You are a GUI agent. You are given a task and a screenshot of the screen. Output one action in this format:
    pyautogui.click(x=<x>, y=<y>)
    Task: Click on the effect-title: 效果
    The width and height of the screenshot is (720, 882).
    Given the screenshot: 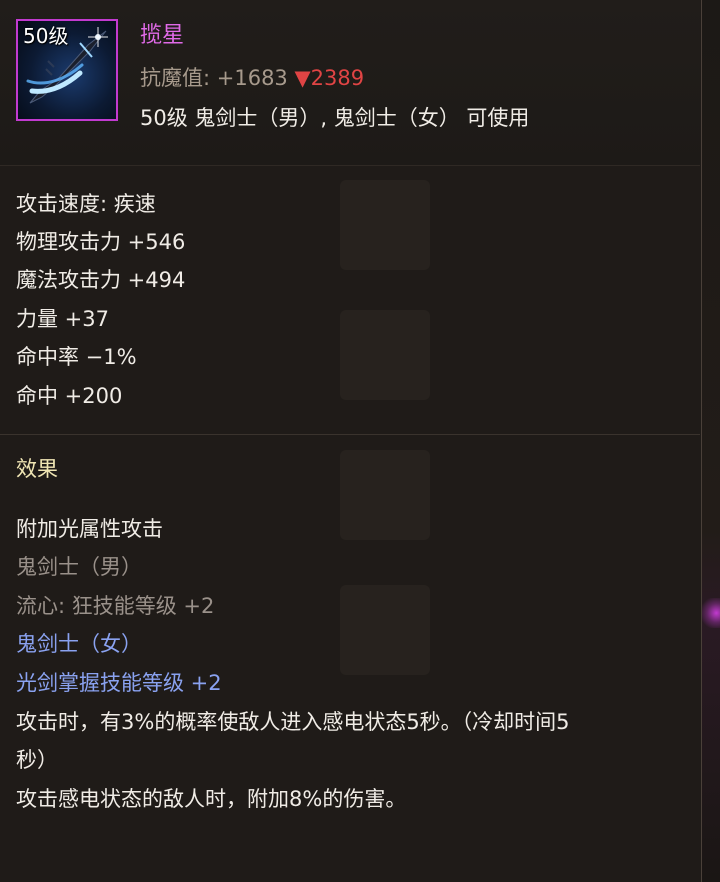 What is the action you would take?
    pyautogui.click(x=37, y=469)
    